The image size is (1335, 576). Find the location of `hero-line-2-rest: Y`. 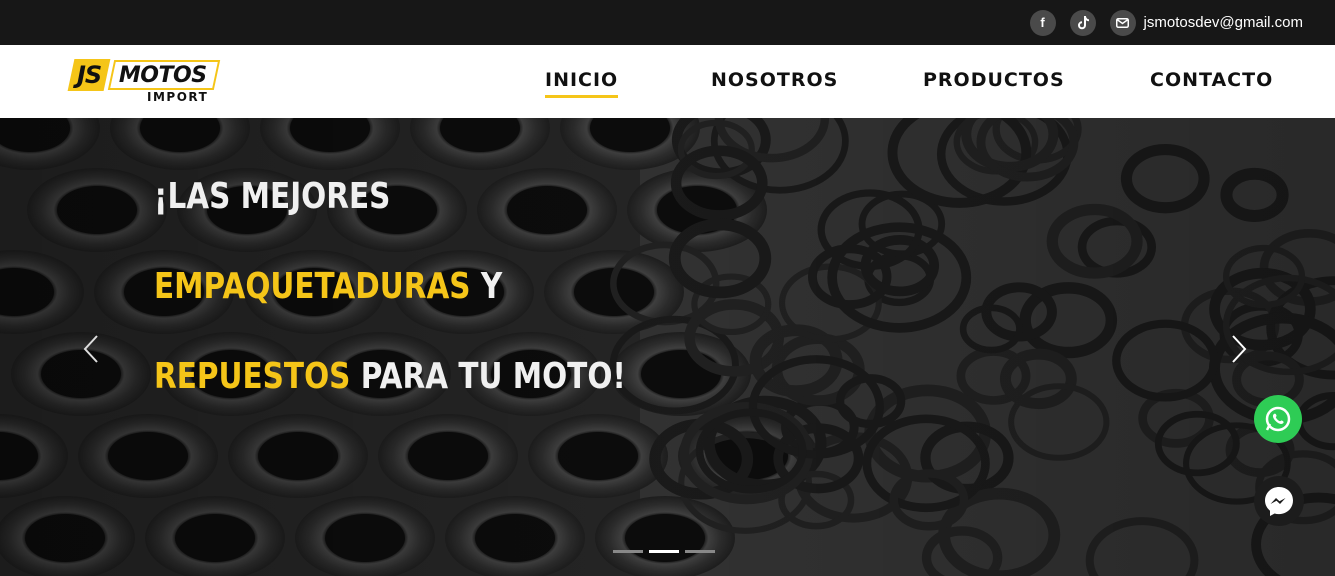

hero-line-2-rest: Y is located at coordinates (486, 286).